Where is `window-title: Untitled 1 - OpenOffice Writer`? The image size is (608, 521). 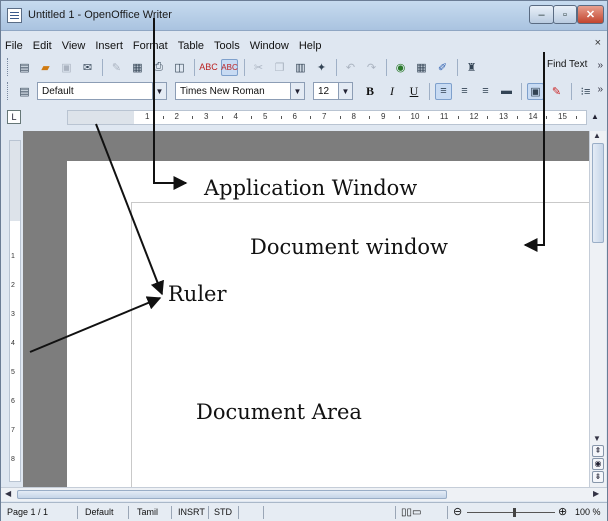 window-title: Untitled 1 - OpenOffice Writer is located at coordinates (100, 15).